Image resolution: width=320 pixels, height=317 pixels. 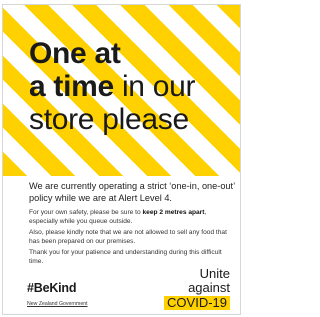 I want to click on logo-line3: COVID-19, so click(x=197, y=303).